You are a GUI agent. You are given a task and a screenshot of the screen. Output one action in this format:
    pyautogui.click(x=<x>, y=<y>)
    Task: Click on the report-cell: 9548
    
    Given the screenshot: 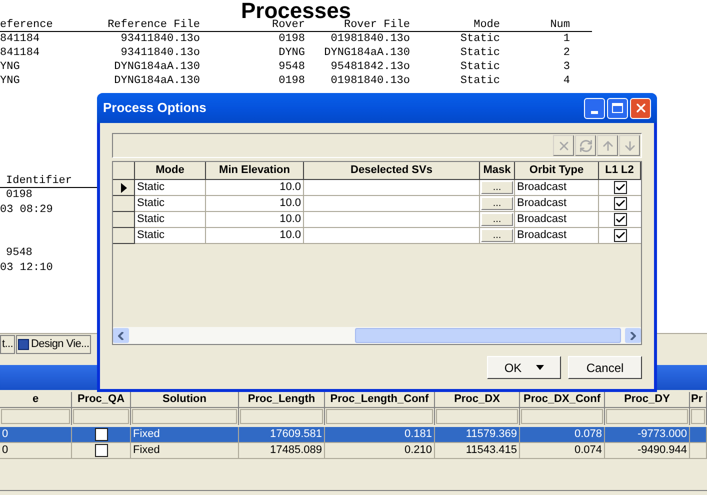 What is the action you would take?
    pyautogui.click(x=291, y=66)
    